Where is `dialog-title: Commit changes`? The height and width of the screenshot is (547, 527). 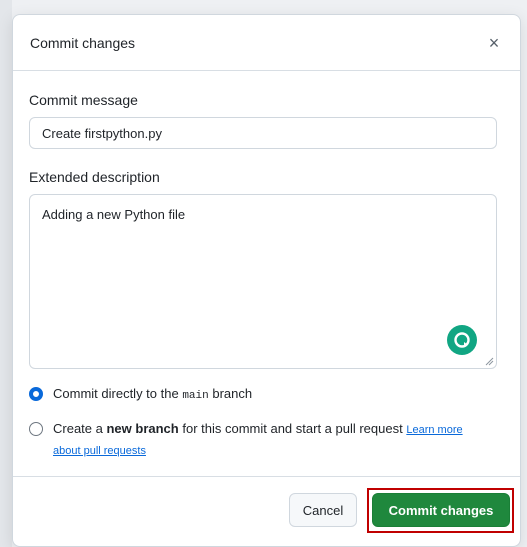
dialog-title: Commit changes is located at coordinates (83, 42).